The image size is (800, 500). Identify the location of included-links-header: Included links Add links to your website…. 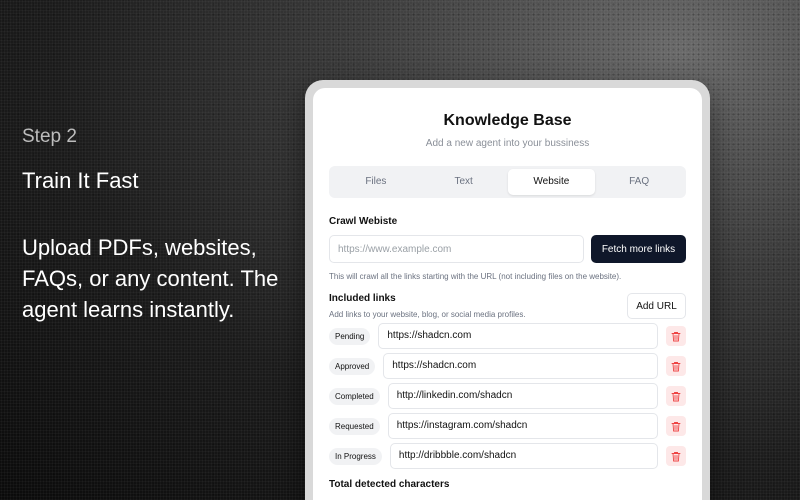
(507, 306).